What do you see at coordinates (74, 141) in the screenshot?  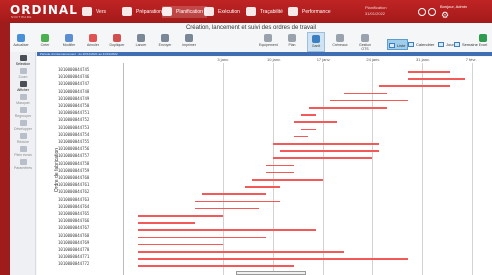 I see `row-label: 1010000044755` at bounding box center [74, 141].